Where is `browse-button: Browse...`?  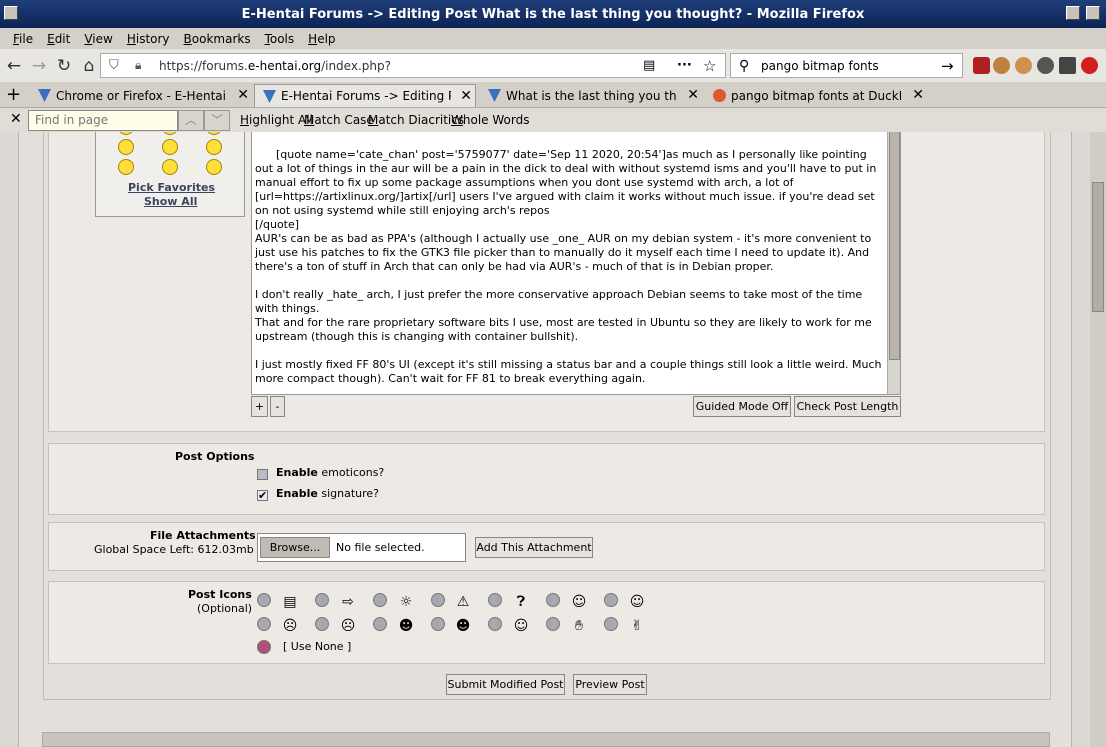 browse-button: Browse... is located at coordinates (295, 547).